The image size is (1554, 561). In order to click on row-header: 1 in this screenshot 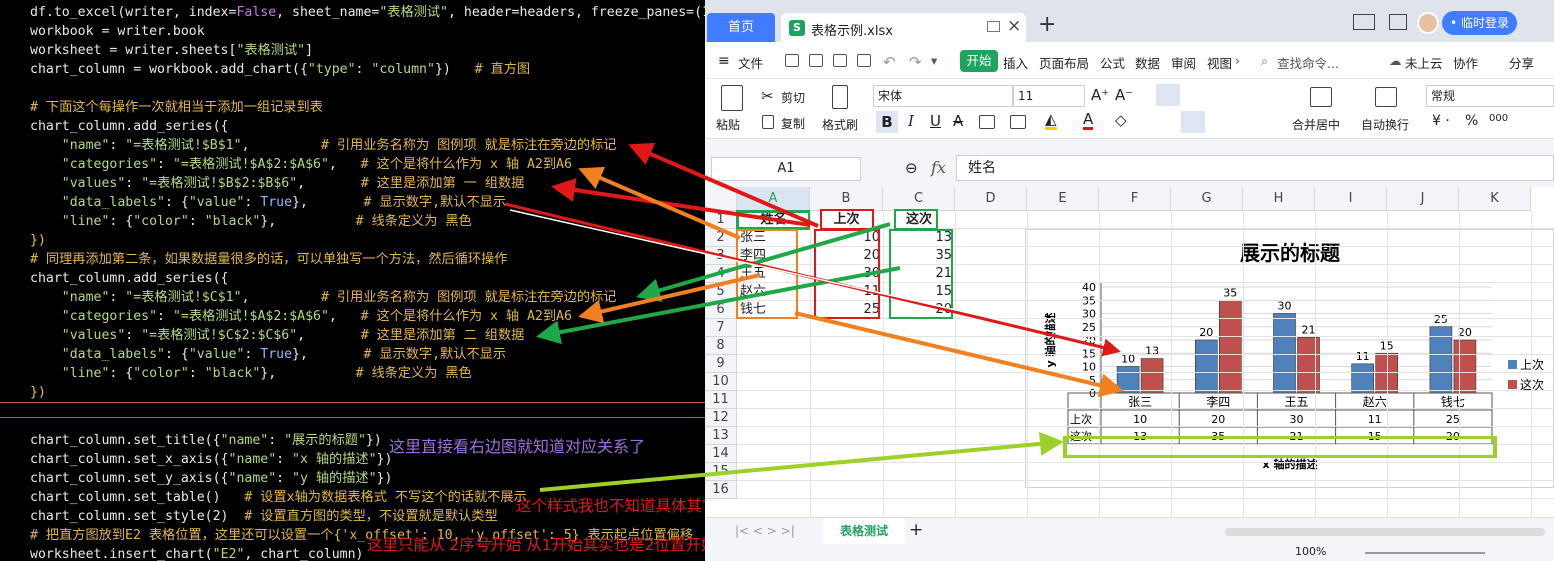, I will do `click(721, 220)`.